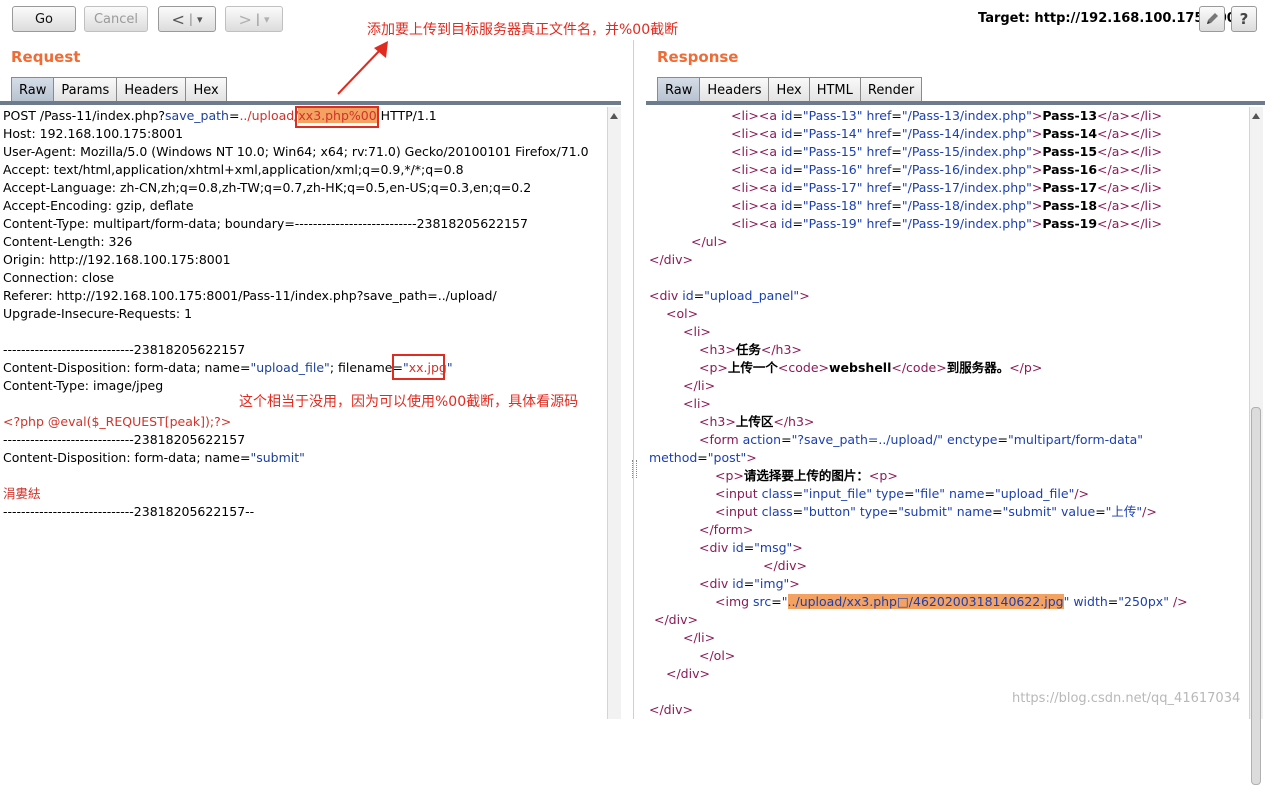 This screenshot has width=1265, height=785. I want to click on grip-icon, so click(634, 469).